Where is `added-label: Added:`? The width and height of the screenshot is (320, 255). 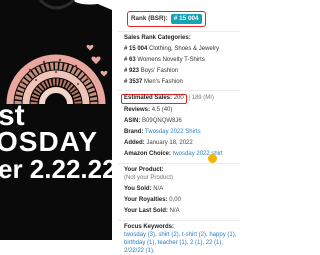 added-label: Added: is located at coordinates (134, 143).